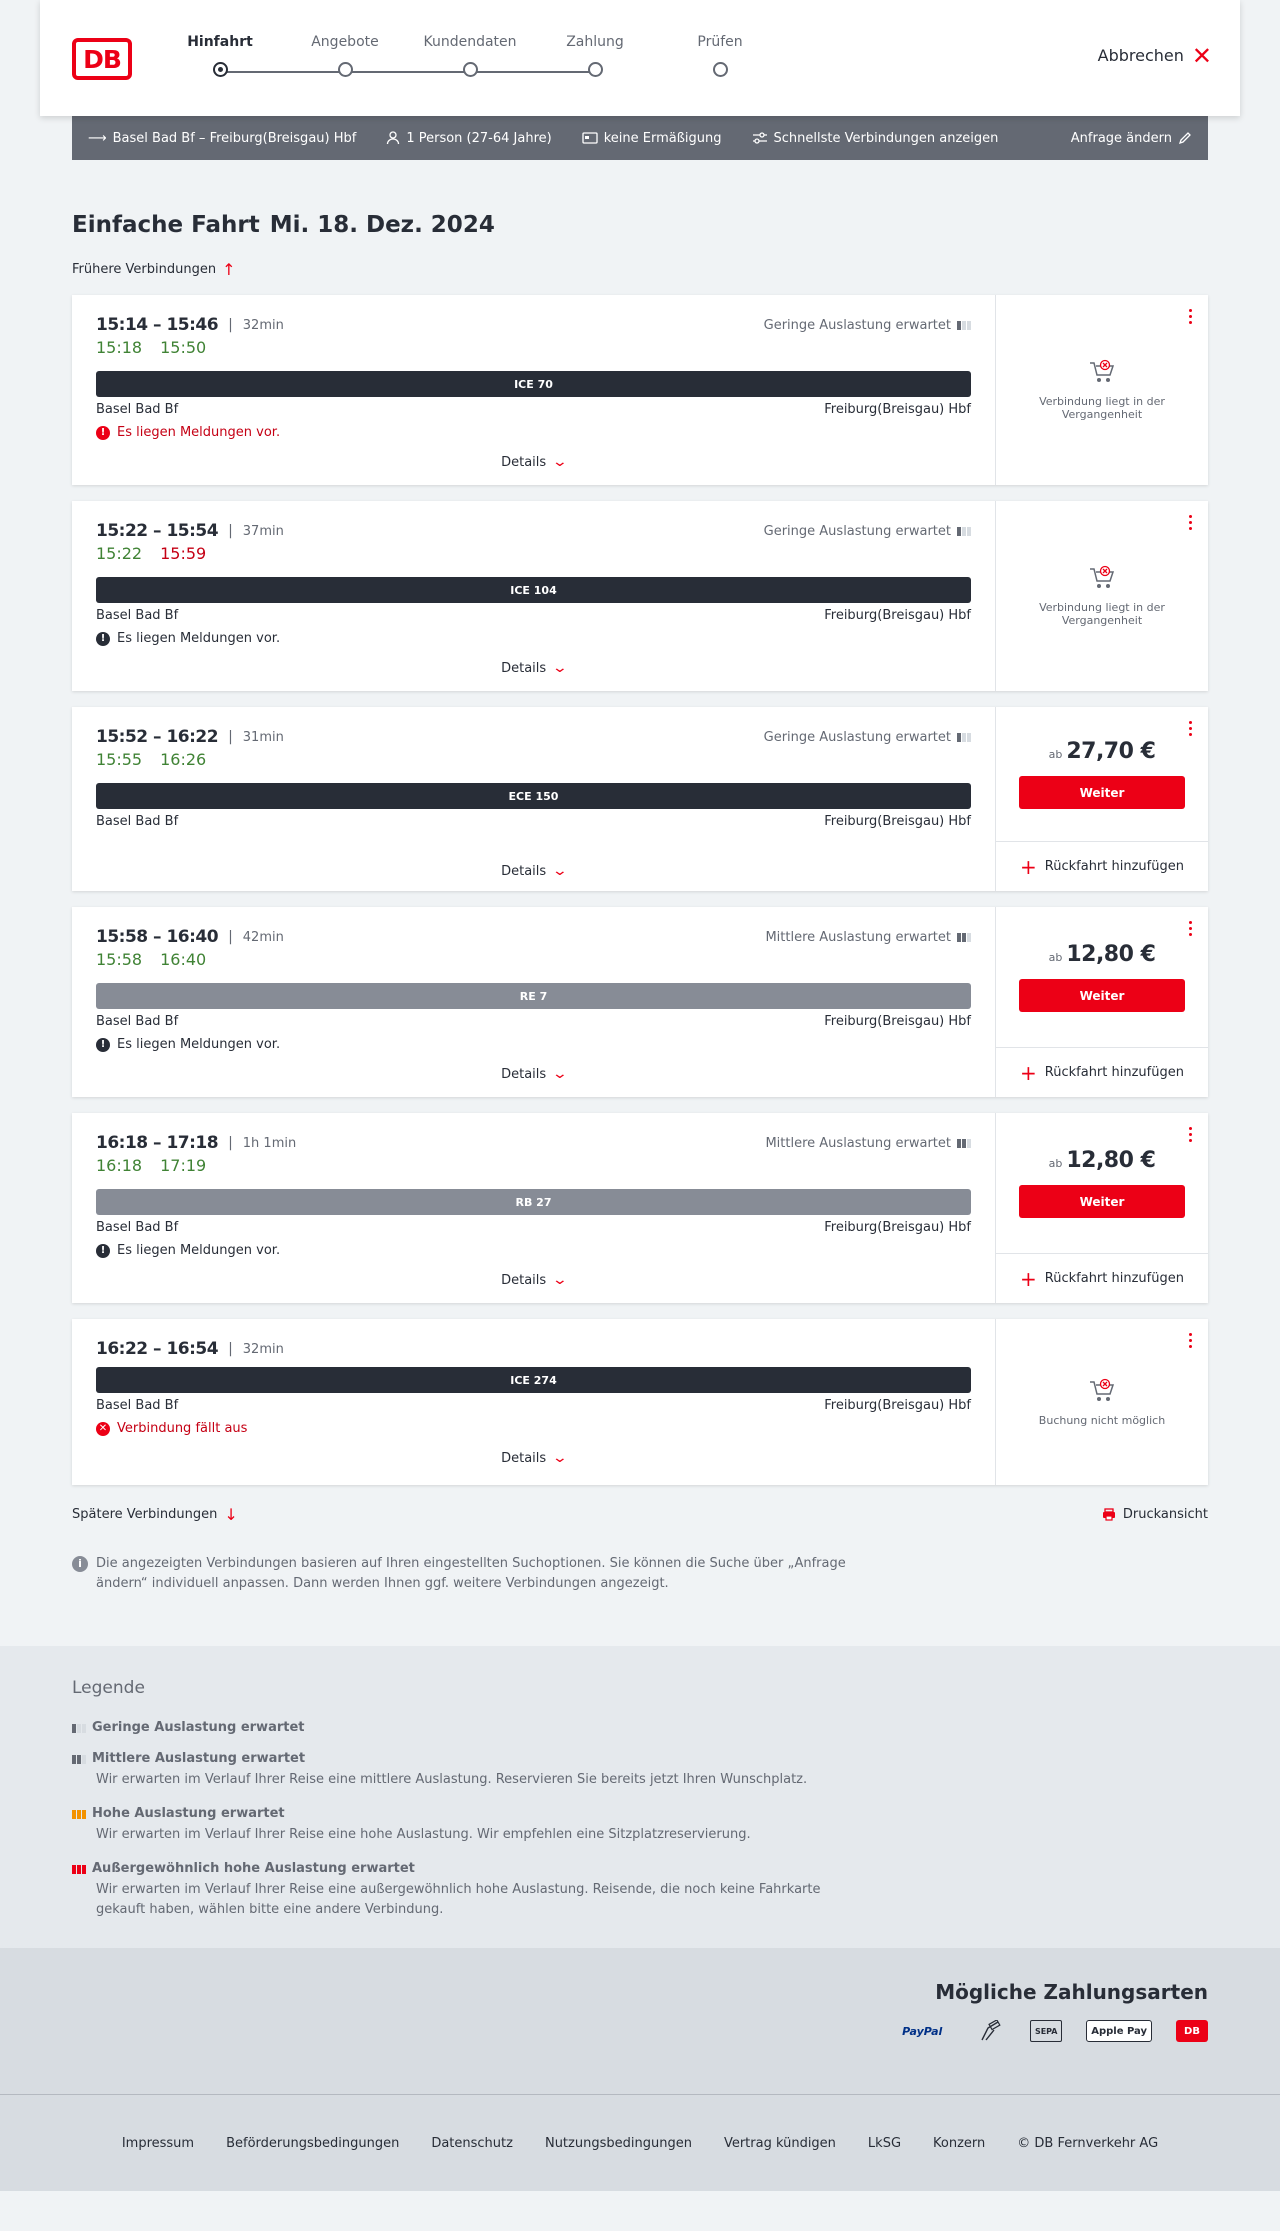 This screenshot has height=2231, width=1280. I want to click on price-value: 12,80 €, so click(1111, 1160).